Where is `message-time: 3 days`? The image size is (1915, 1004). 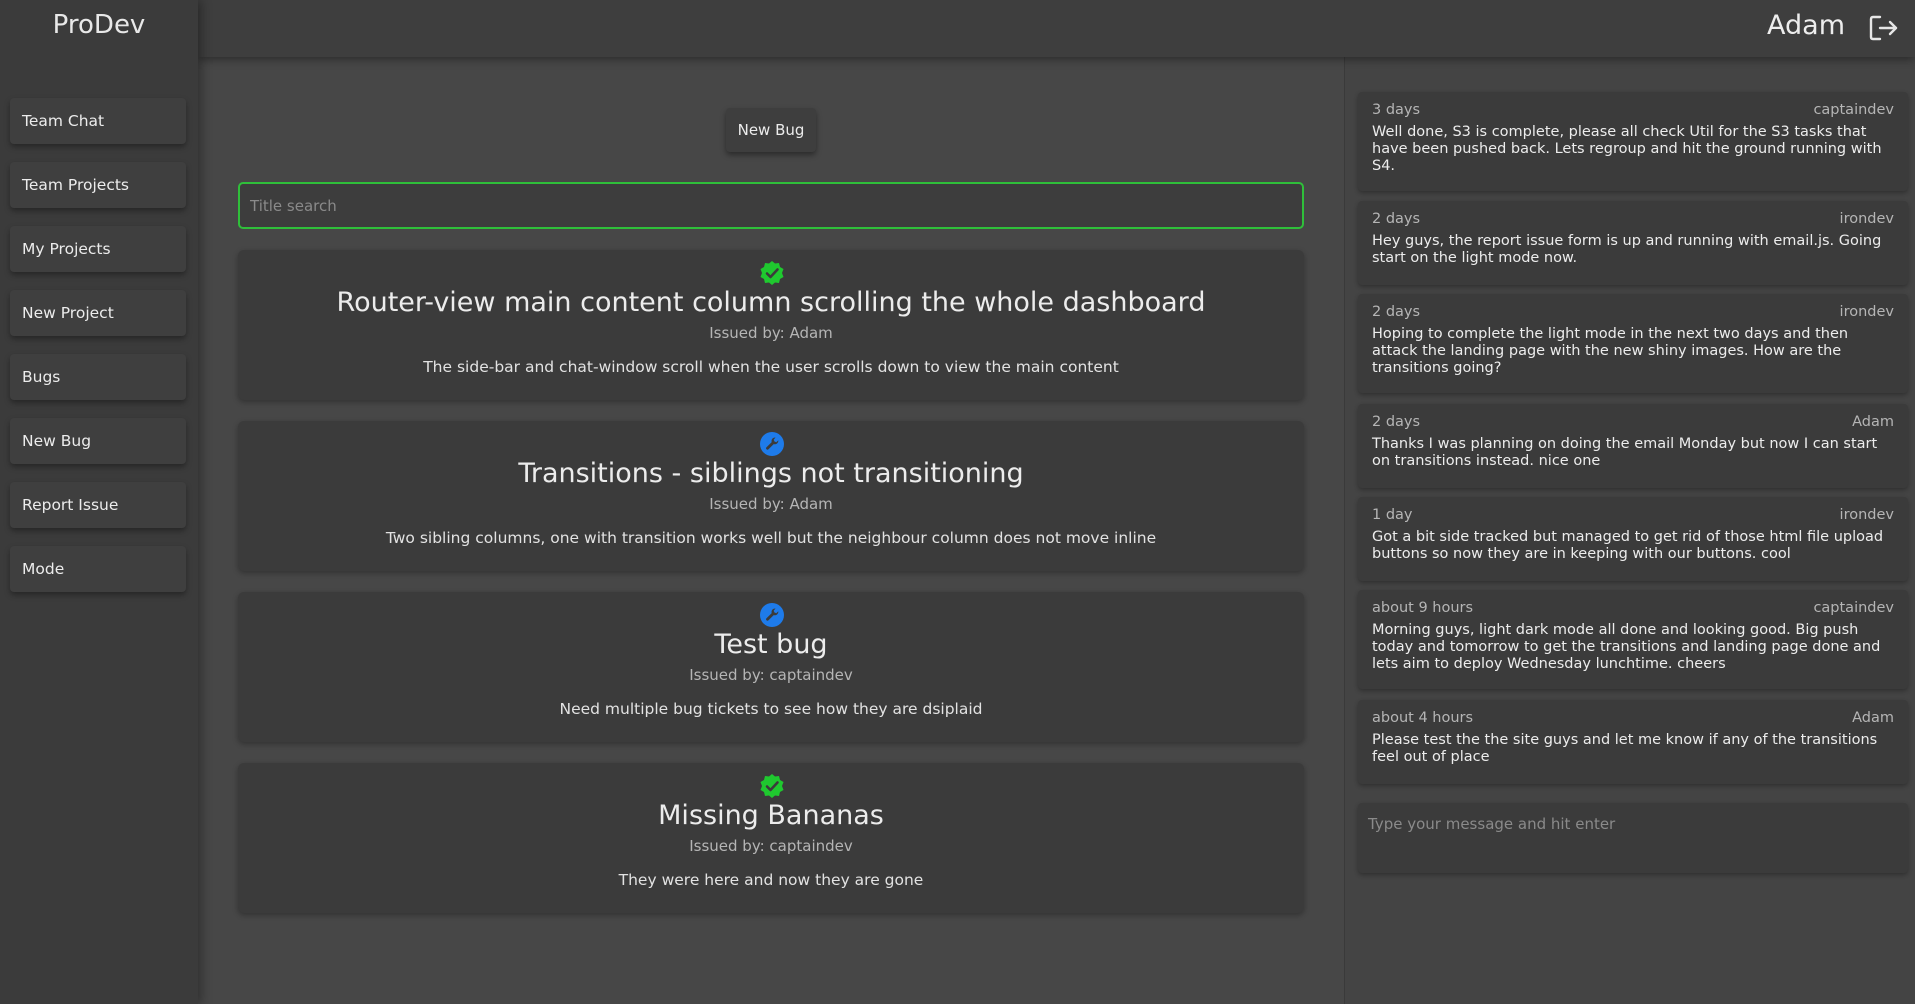
message-time: 3 days is located at coordinates (1396, 110).